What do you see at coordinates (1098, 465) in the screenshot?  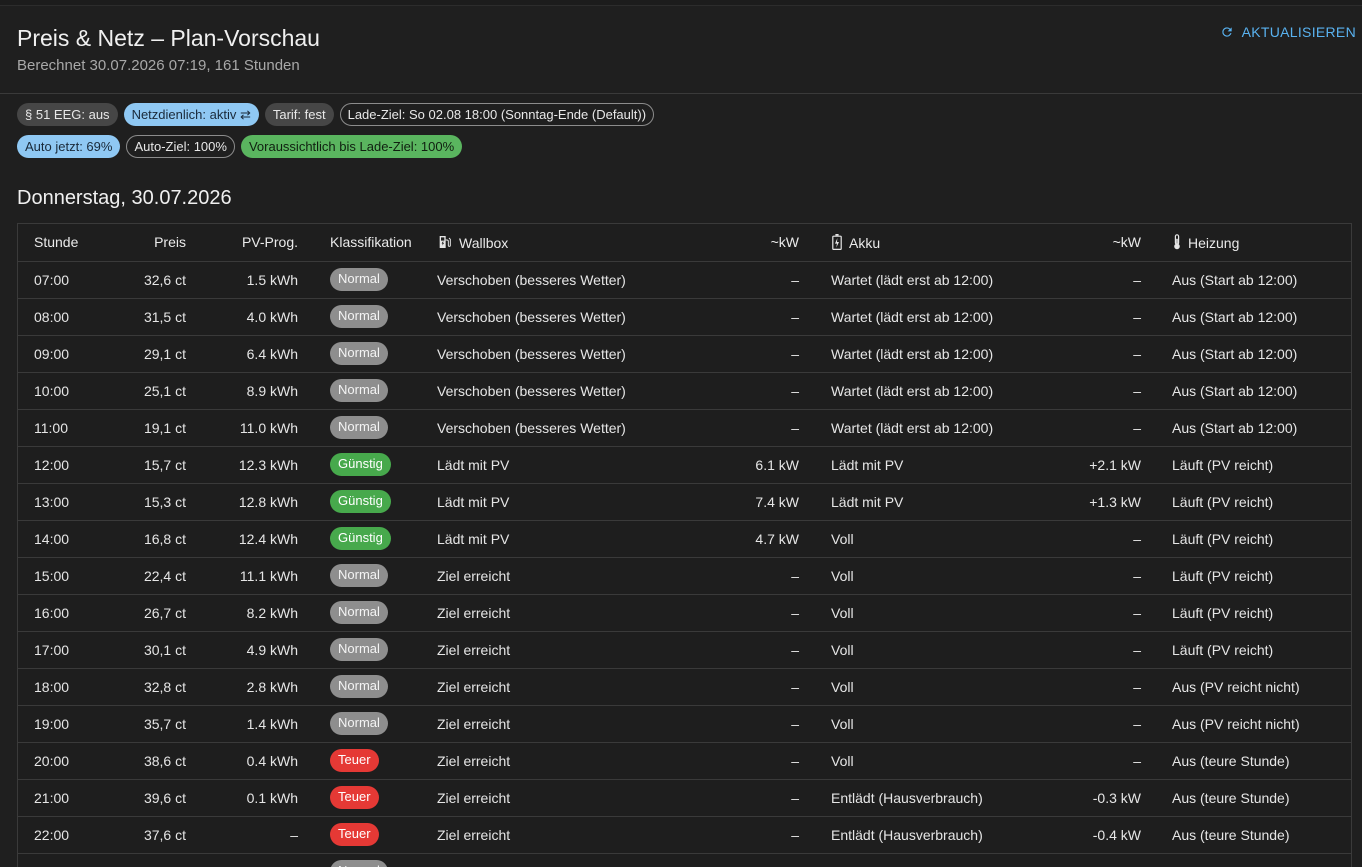 I see `cell-akku-kw: +2.1 kW` at bounding box center [1098, 465].